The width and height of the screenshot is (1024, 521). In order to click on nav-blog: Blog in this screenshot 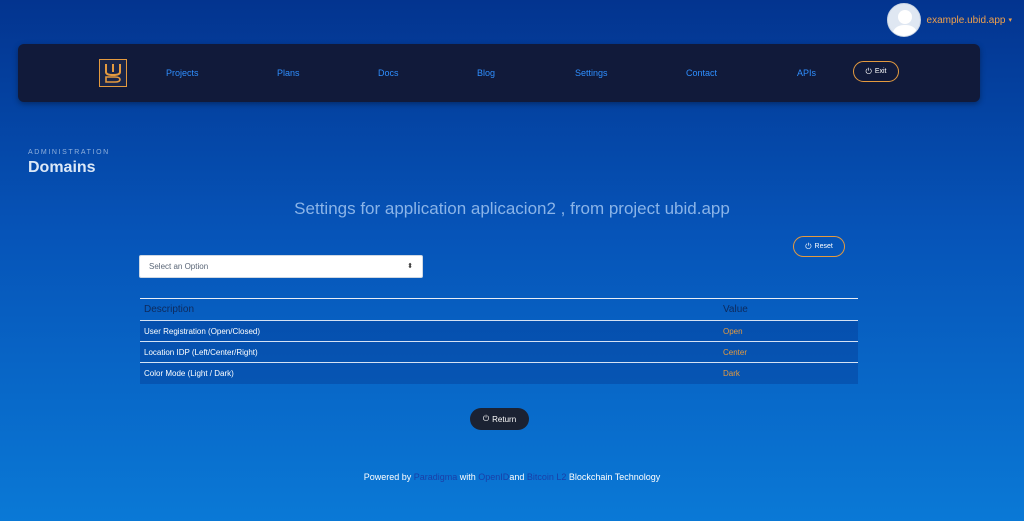, I will do `click(486, 73)`.